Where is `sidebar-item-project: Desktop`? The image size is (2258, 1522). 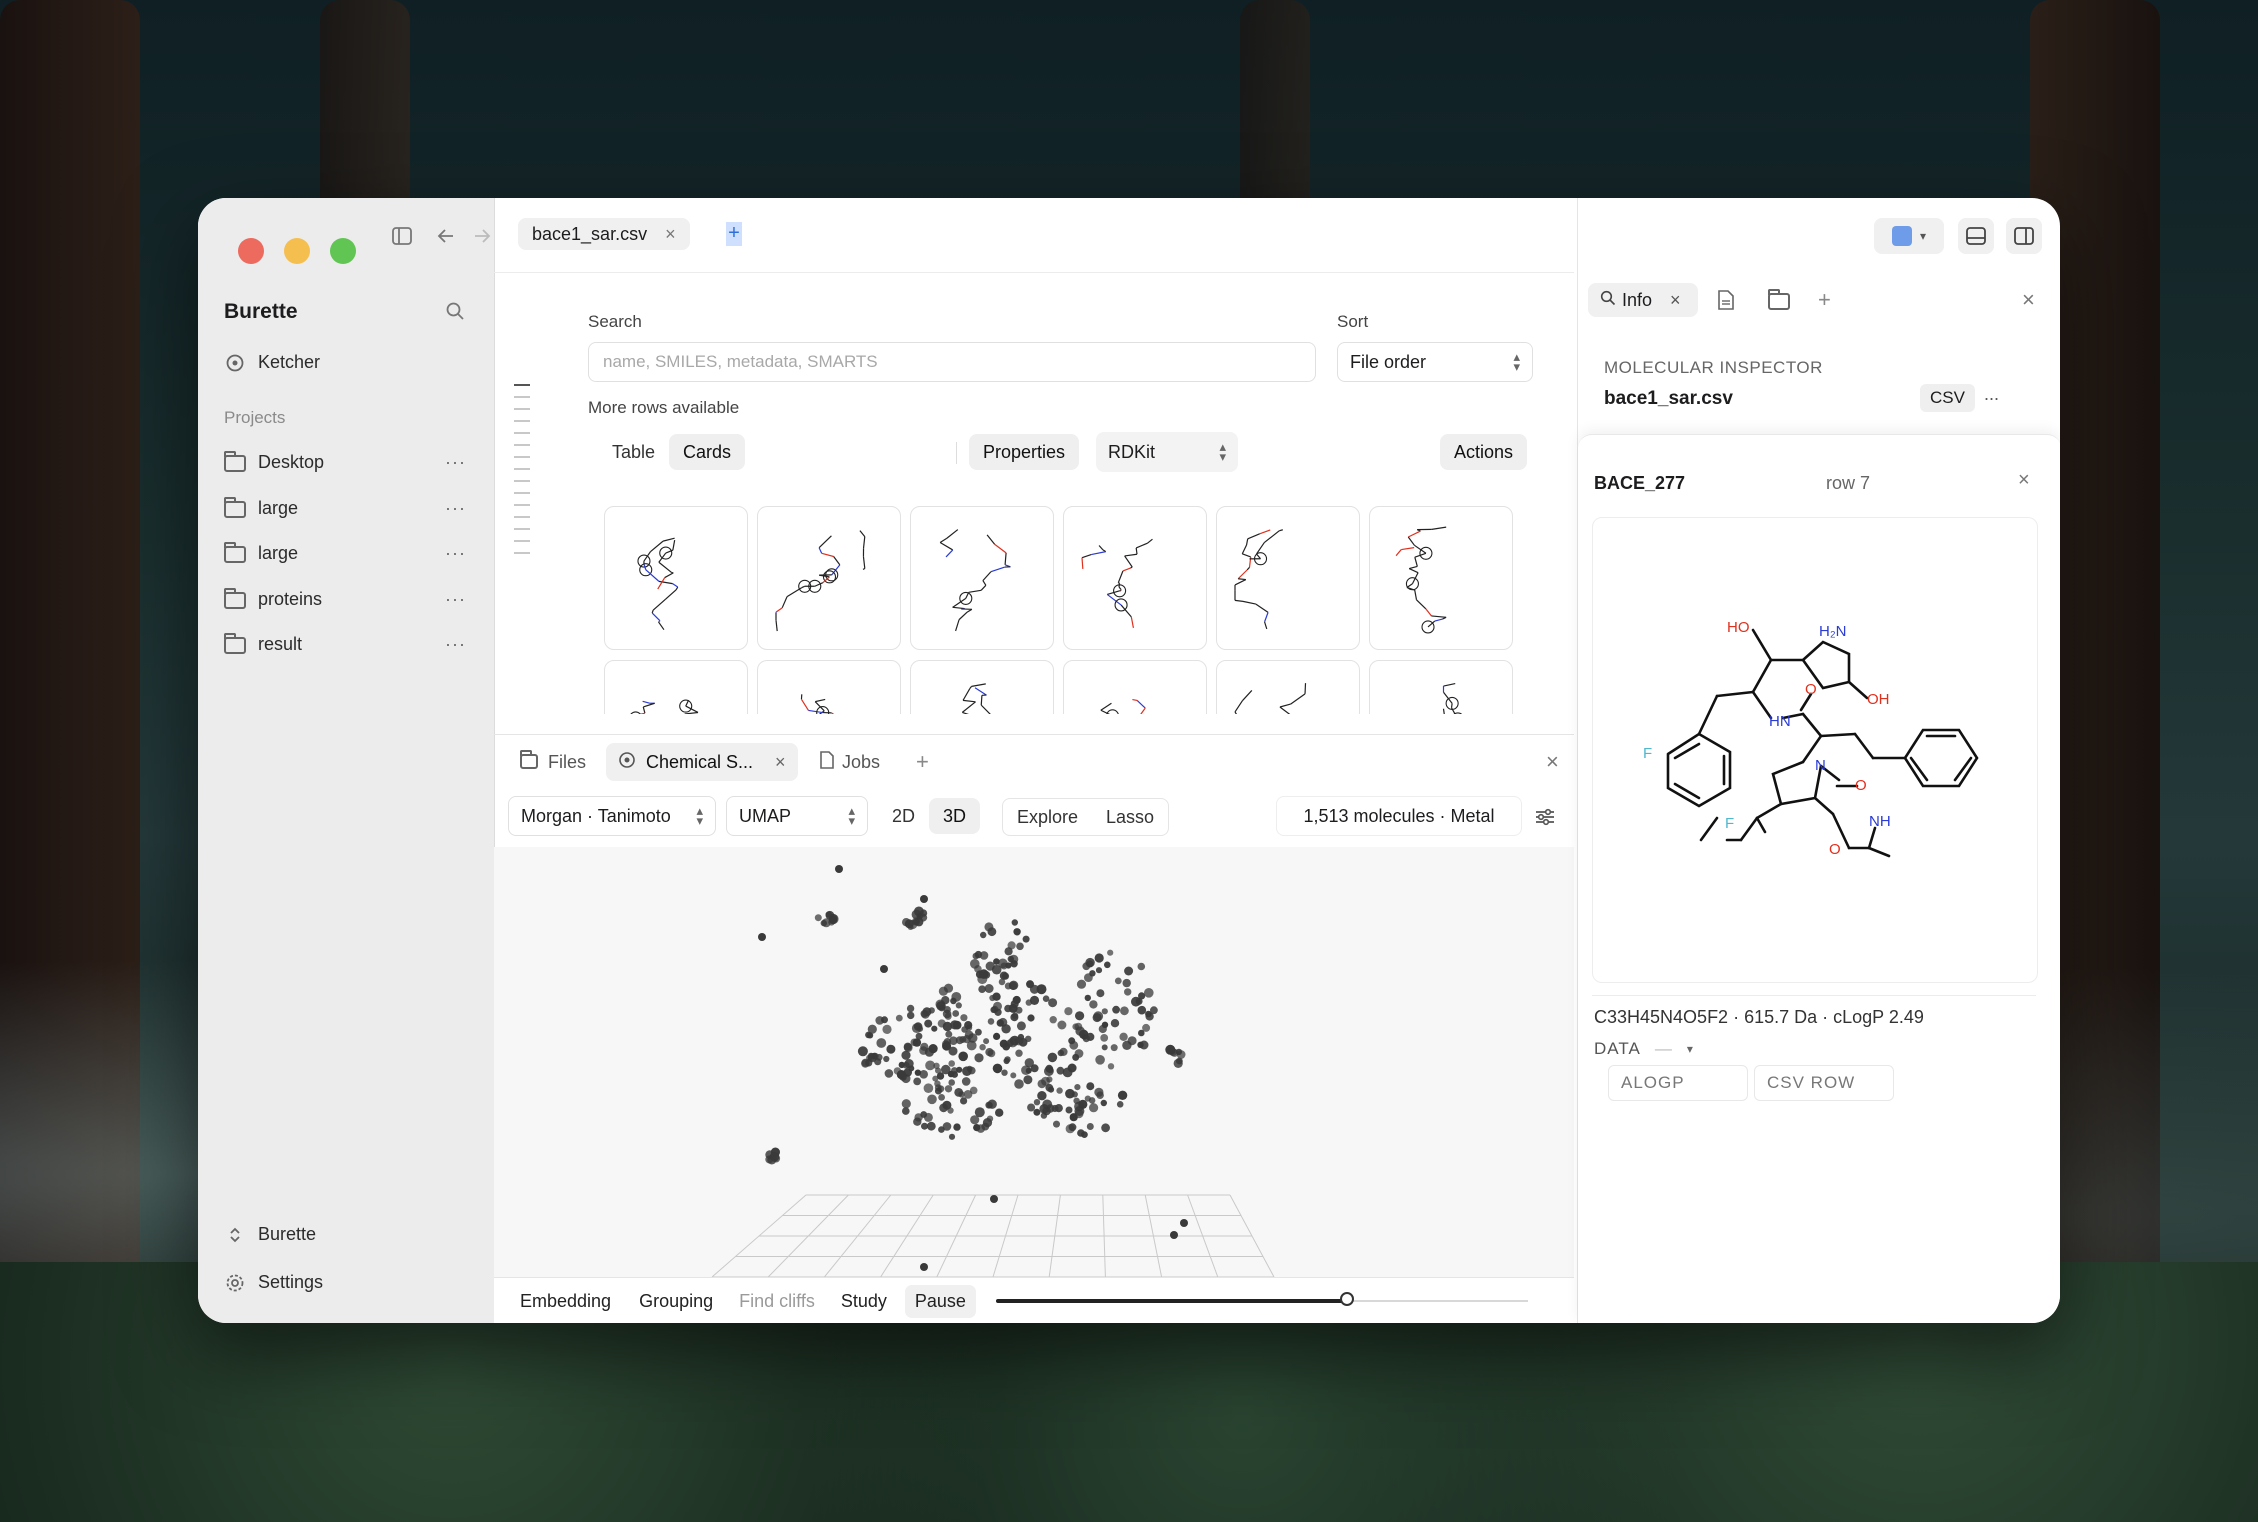
sidebar-item-project: Desktop is located at coordinates (346, 462).